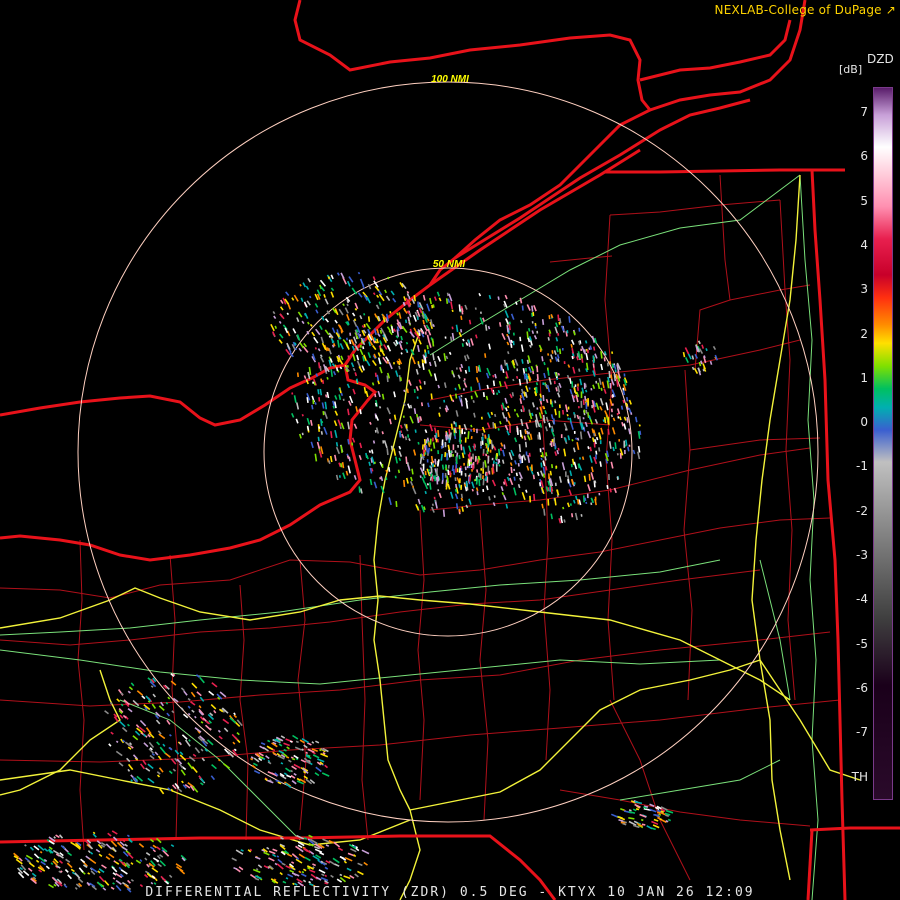 This screenshot has height=900, width=900. Describe the element at coordinates (864, 244) in the screenshot. I see `color-scale-tick: 4` at that location.